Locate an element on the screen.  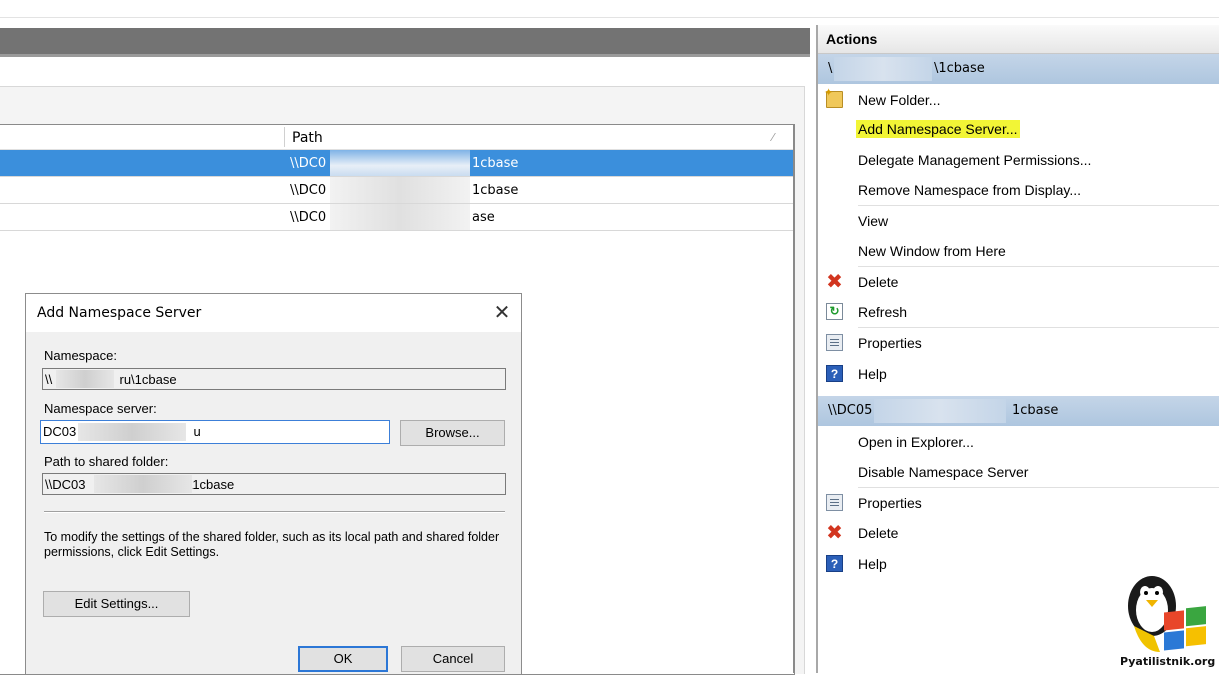
actions-group-server: \\DC05 1cbase is located at coordinates (1018, 411).